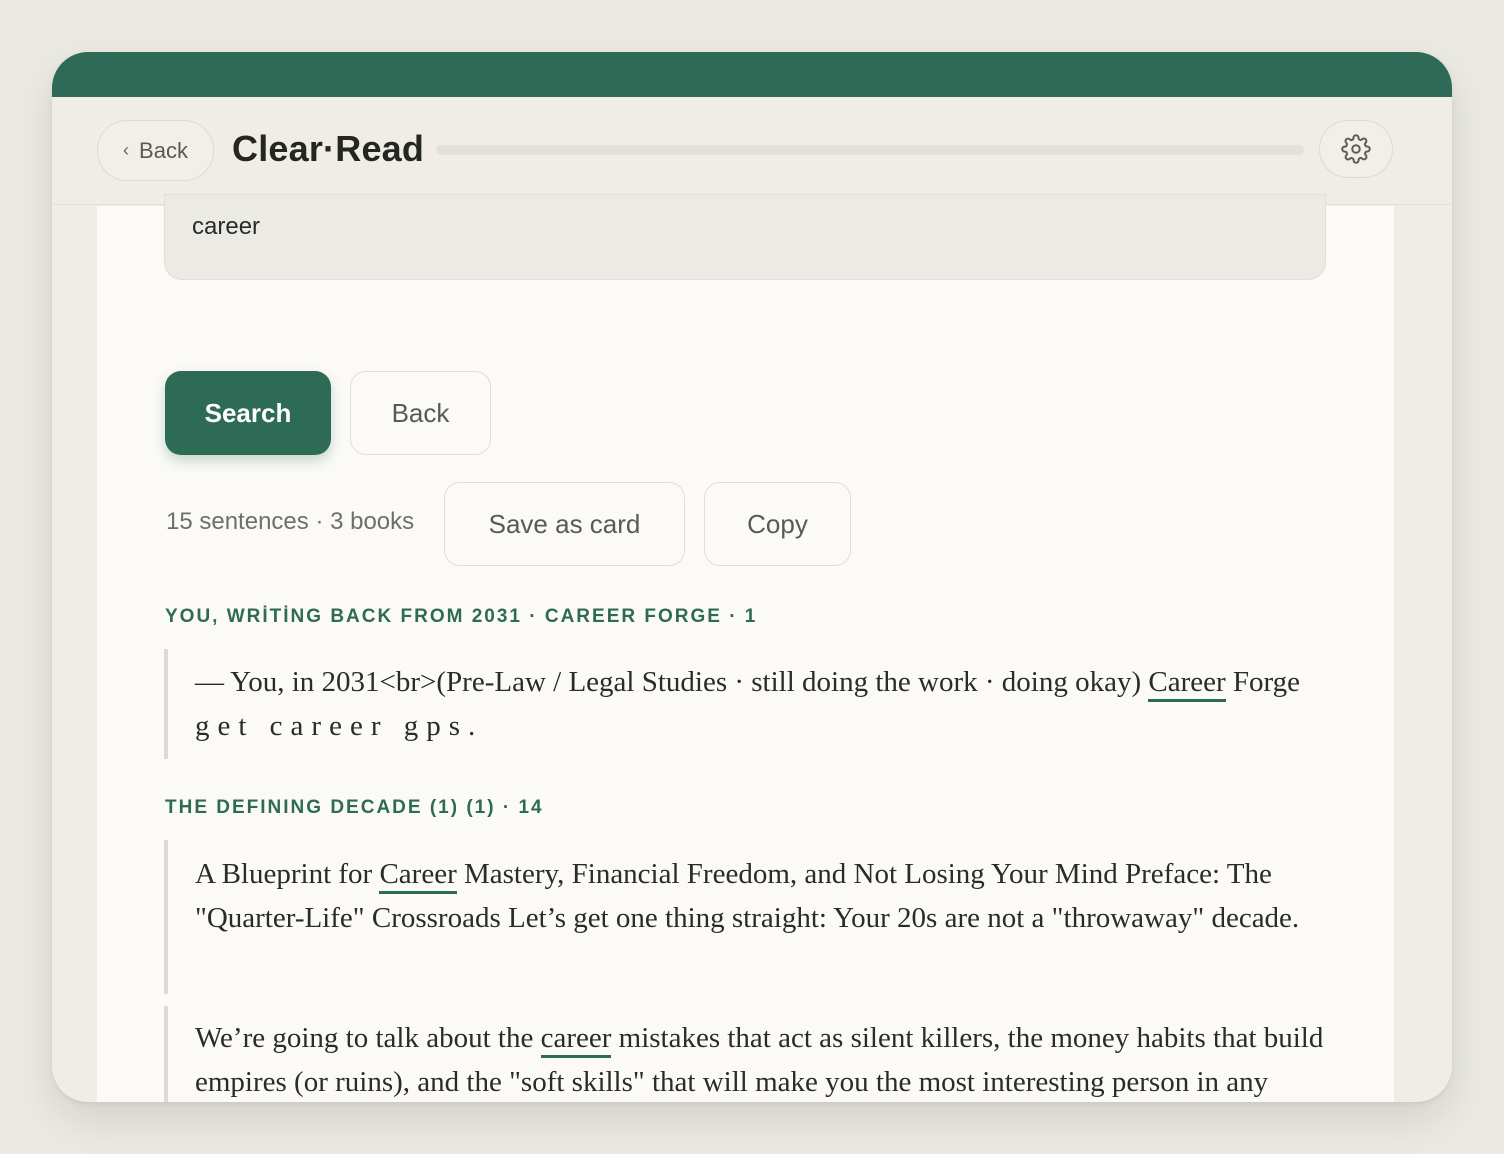 This screenshot has height=1154, width=1504. What do you see at coordinates (163, 150) in the screenshot?
I see `header-back-label: Back` at bounding box center [163, 150].